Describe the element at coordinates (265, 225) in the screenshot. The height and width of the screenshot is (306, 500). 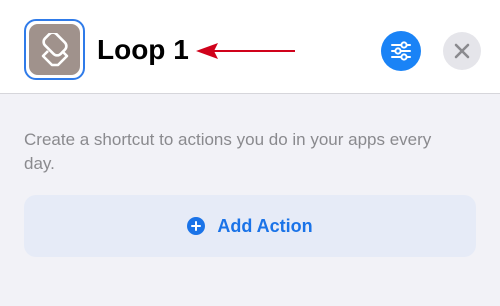
I see `add-action-label: Add Action` at that location.